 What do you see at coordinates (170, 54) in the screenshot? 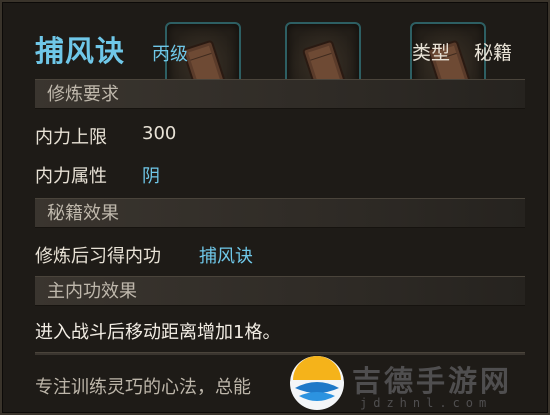
I see `item-grade: 丙级` at bounding box center [170, 54].